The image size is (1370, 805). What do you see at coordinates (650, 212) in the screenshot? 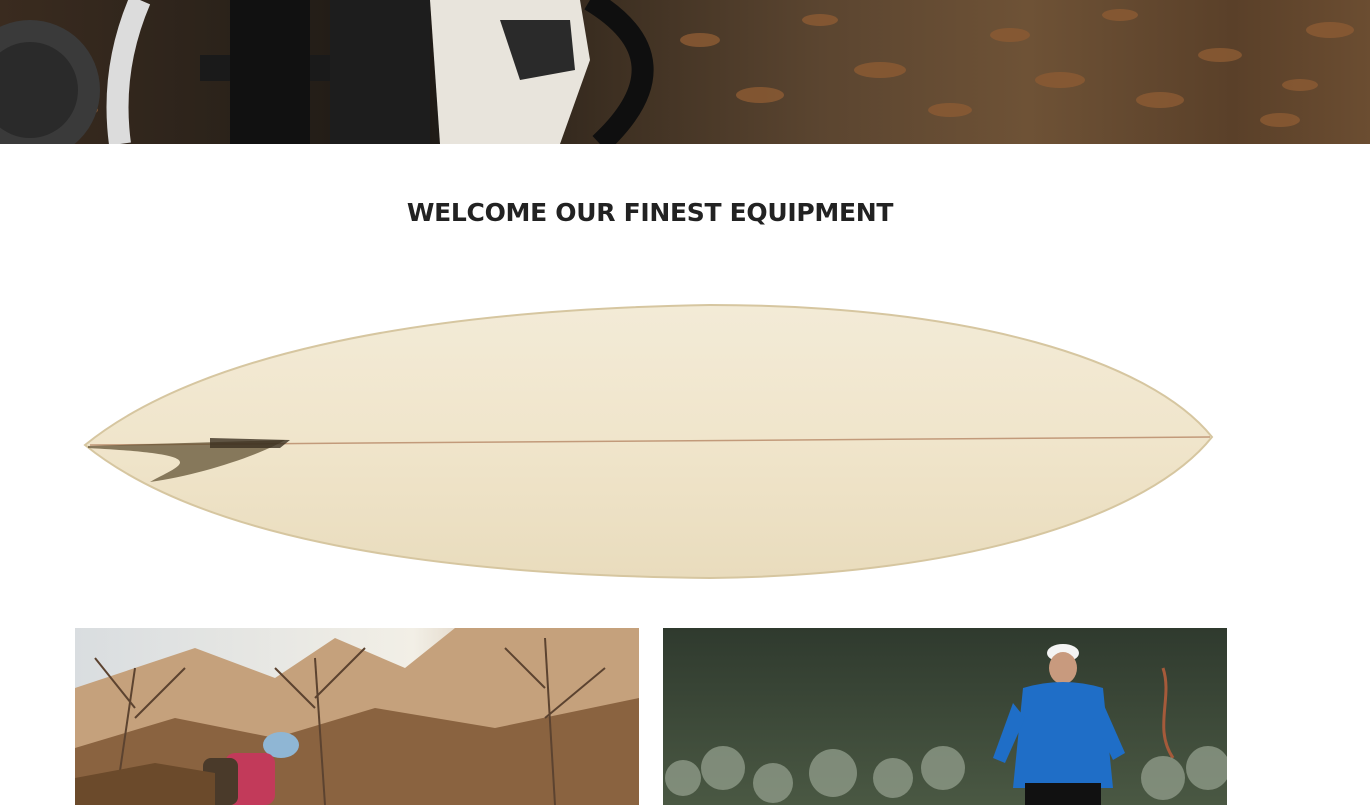
I see `section-heading: WELCOME OUR FINEST EQUIPMENT` at bounding box center [650, 212].